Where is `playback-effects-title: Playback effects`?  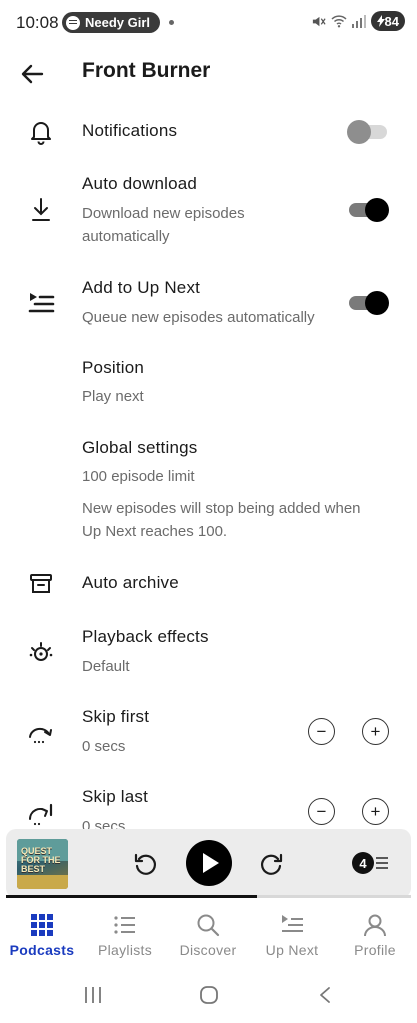
playback-effects-title: Playback effects is located at coordinates (145, 636).